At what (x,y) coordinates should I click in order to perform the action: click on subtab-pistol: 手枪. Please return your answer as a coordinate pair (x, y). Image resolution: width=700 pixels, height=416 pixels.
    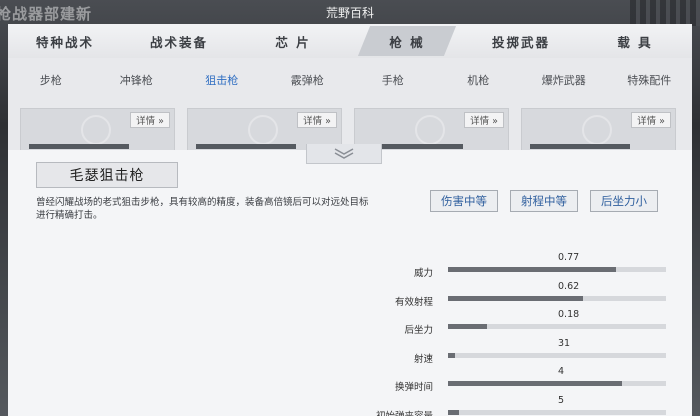
    Looking at the image, I should click on (393, 80).